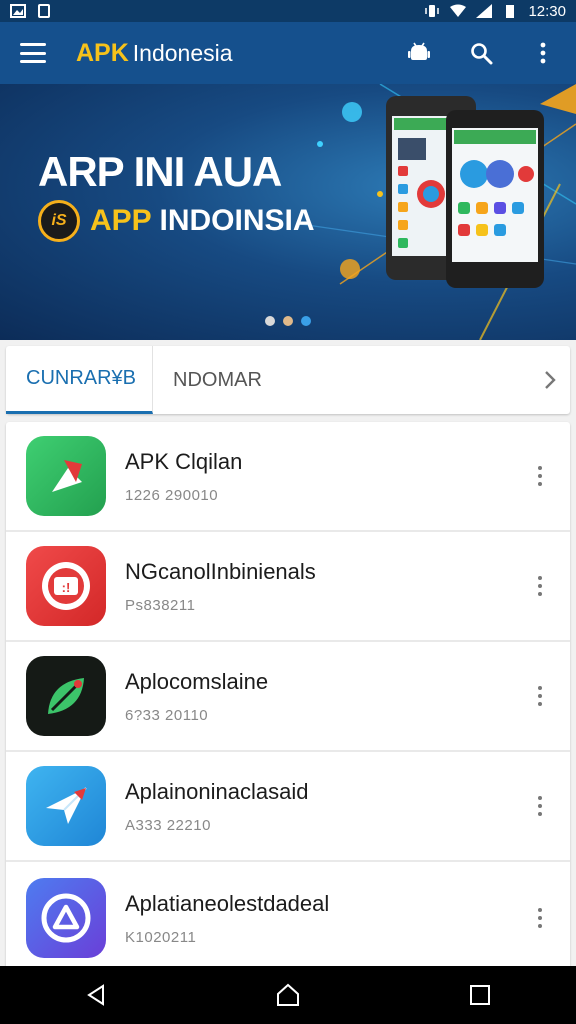 The image size is (576, 1024). I want to click on tab-second: NDOMAR, so click(217, 380).